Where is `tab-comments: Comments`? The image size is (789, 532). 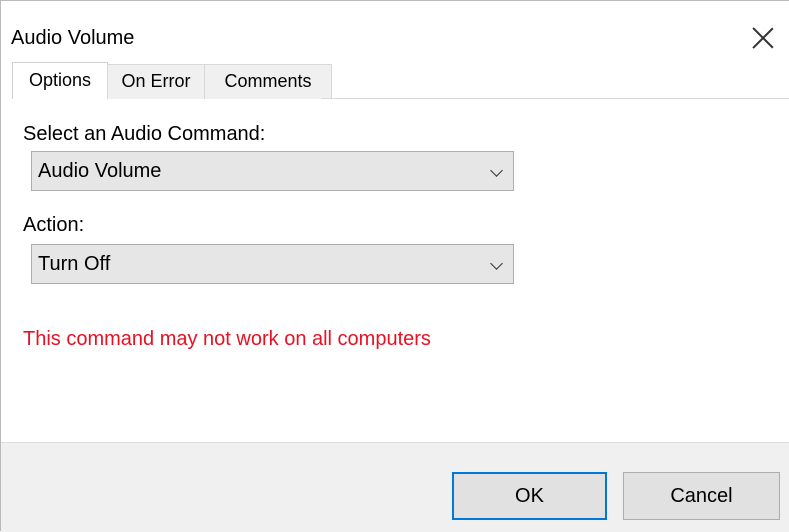 tab-comments: Comments is located at coordinates (268, 81).